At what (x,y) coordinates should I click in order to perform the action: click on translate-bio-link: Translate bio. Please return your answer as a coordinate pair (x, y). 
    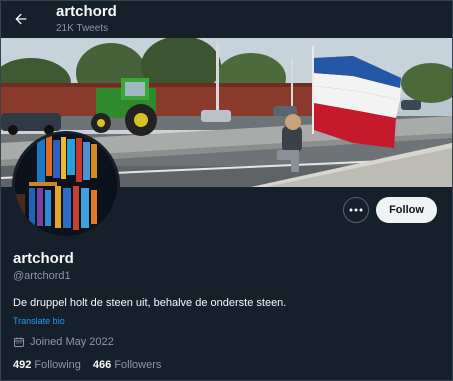
    Looking at the image, I should click on (39, 321).